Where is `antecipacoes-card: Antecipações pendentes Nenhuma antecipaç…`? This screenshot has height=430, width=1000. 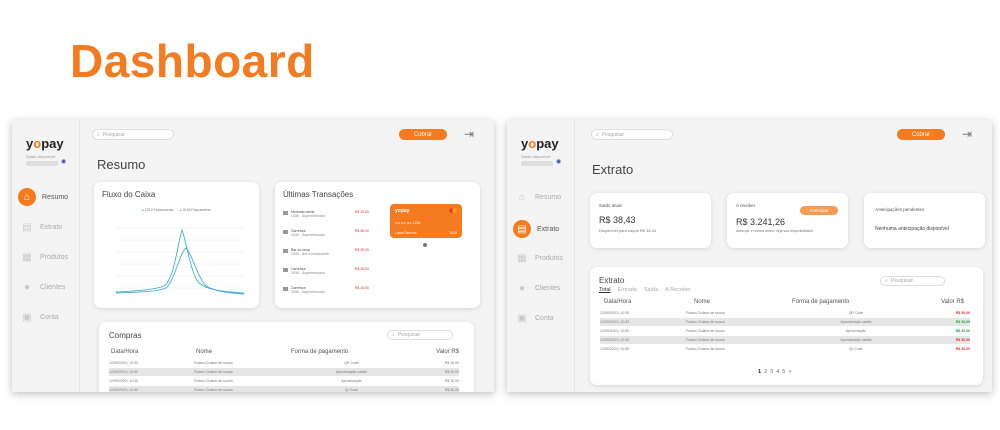 antecipacoes-card: Antecipações pendentes Nenhuma antecipaç… is located at coordinates (924, 220).